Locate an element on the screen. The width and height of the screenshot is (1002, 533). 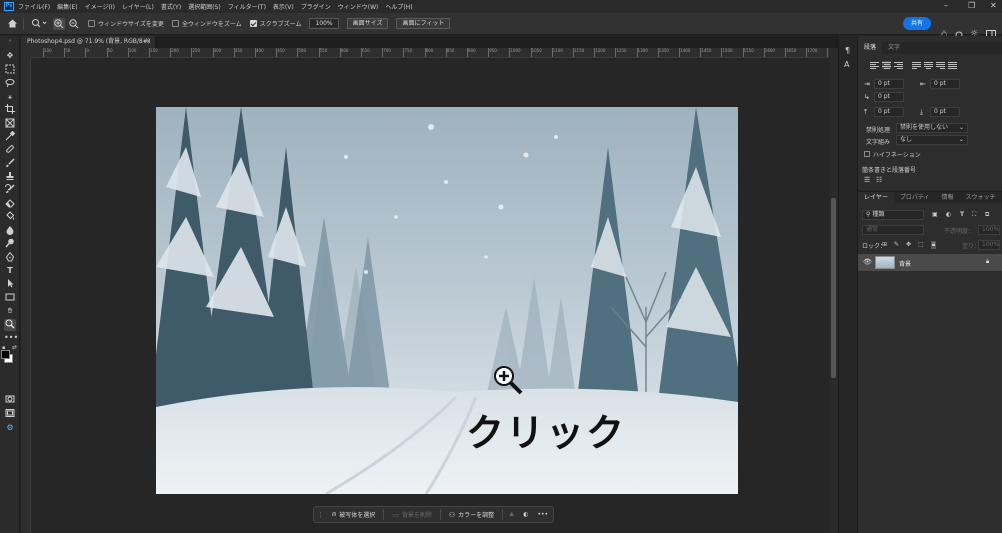
filter-type-icon: T is located at coordinates (962, 214).